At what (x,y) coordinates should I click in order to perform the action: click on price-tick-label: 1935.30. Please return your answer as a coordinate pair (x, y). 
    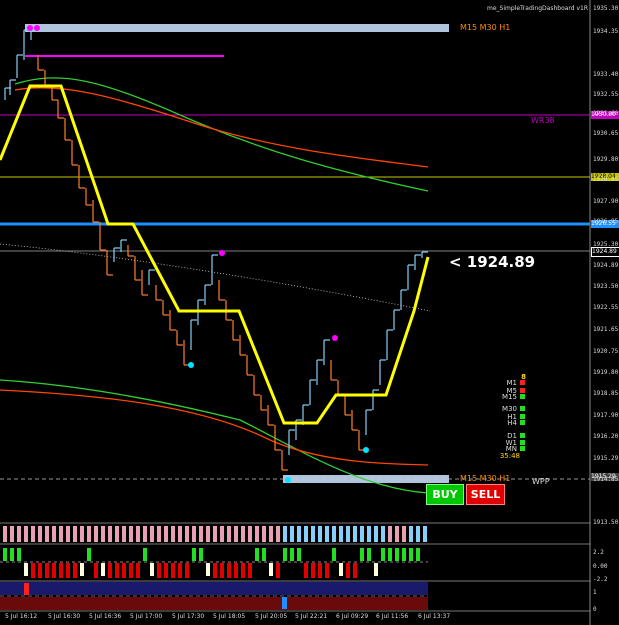
    Looking at the image, I should click on (606, 8).